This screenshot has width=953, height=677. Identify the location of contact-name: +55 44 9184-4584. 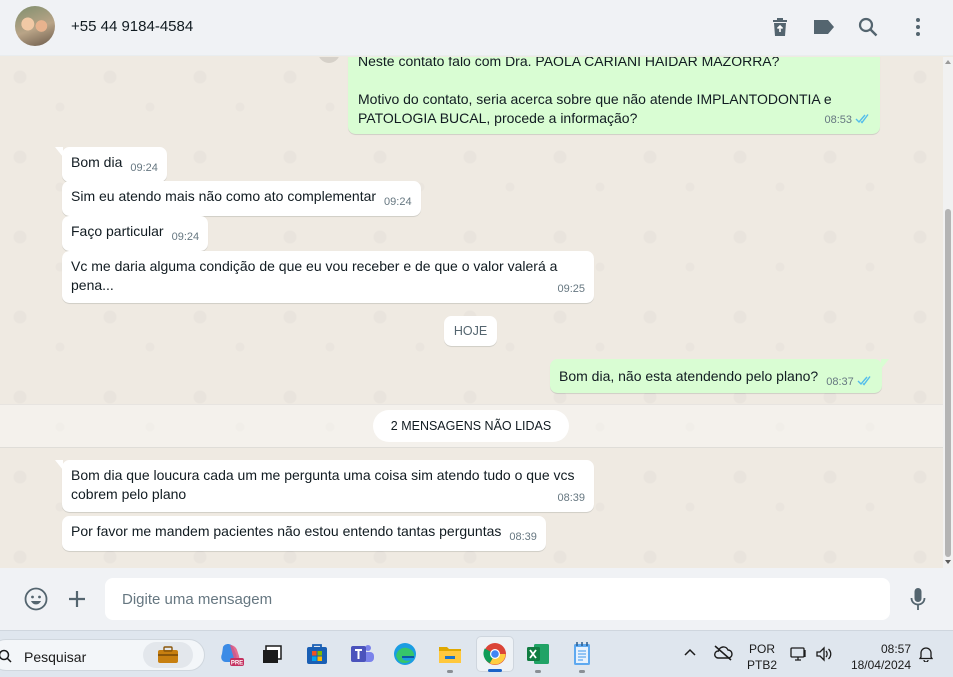
(132, 26).